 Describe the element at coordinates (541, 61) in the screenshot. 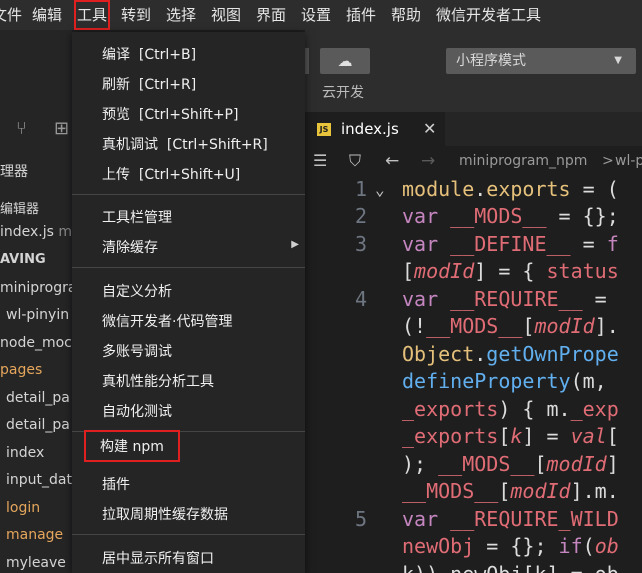

I see `mode-select: 小程序模式 ▼` at that location.